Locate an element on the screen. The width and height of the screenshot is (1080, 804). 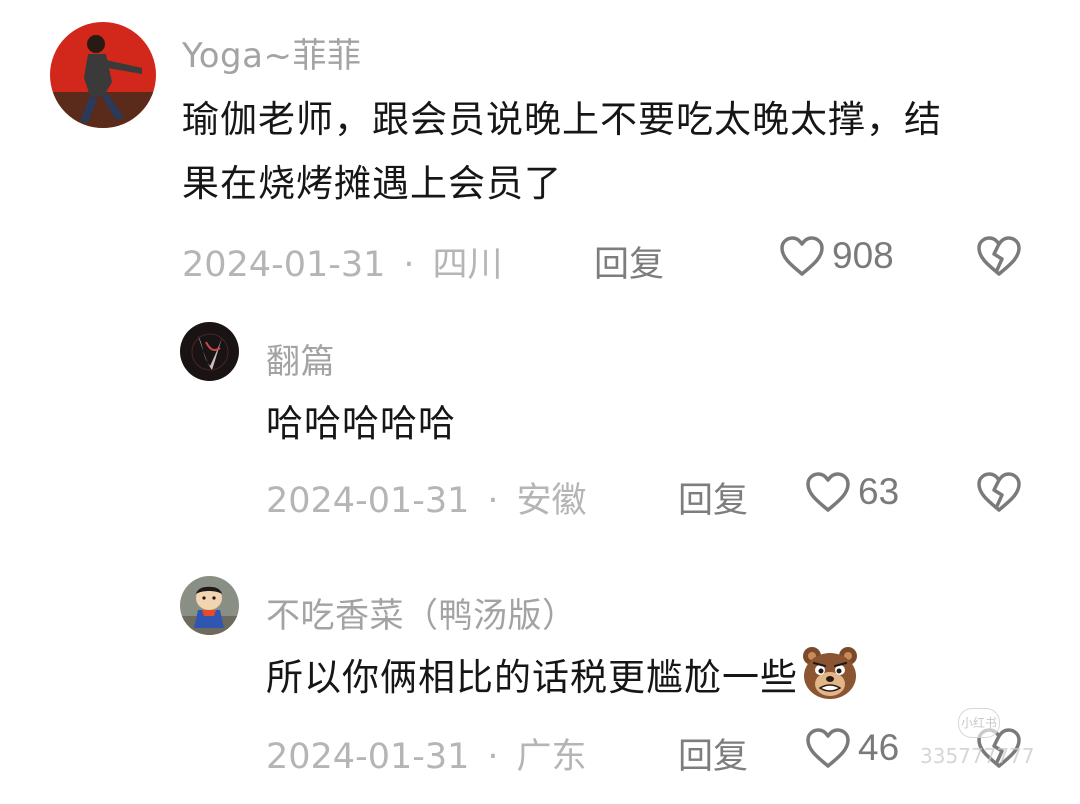
watermark-logo: 小红书 is located at coordinates (979, 723).